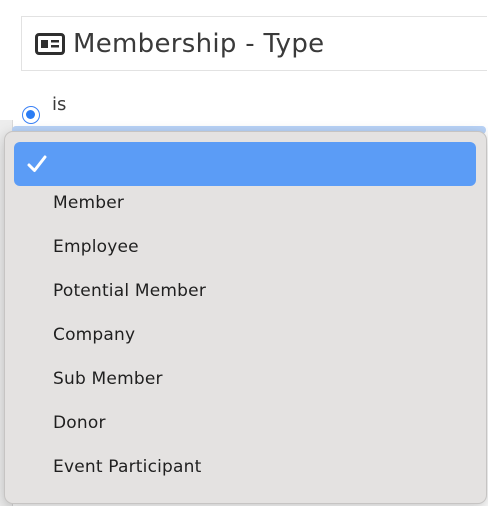  What do you see at coordinates (59, 104) in the screenshot?
I see `operator-label: is` at bounding box center [59, 104].